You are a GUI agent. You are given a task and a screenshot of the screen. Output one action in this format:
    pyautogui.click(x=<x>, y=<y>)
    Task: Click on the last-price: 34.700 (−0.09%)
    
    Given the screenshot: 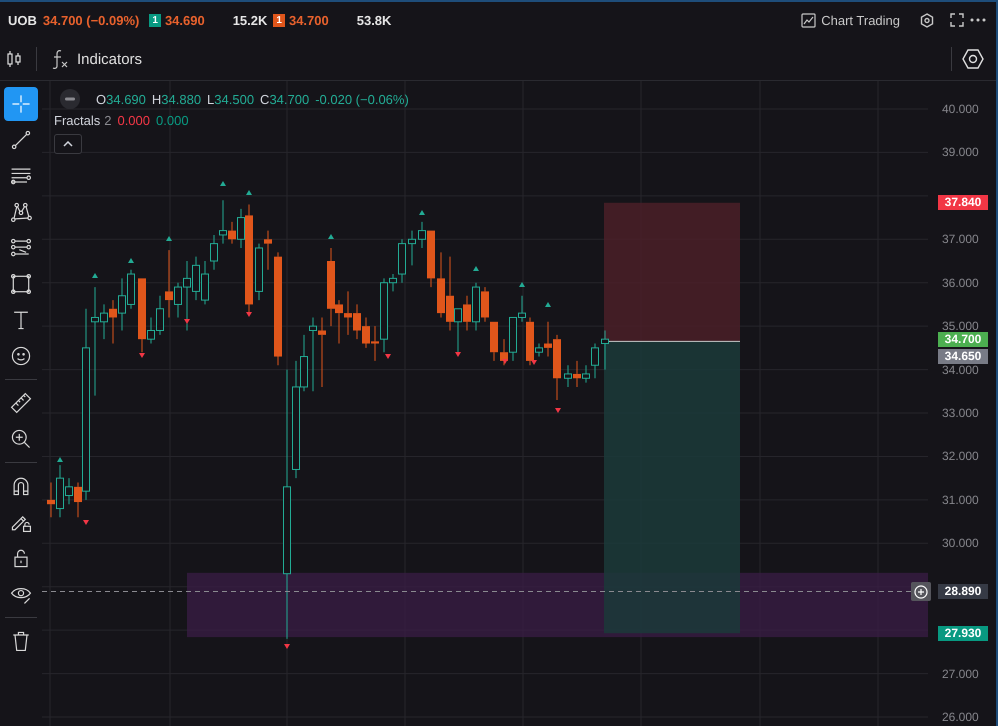 What is the action you would take?
    pyautogui.click(x=91, y=20)
    